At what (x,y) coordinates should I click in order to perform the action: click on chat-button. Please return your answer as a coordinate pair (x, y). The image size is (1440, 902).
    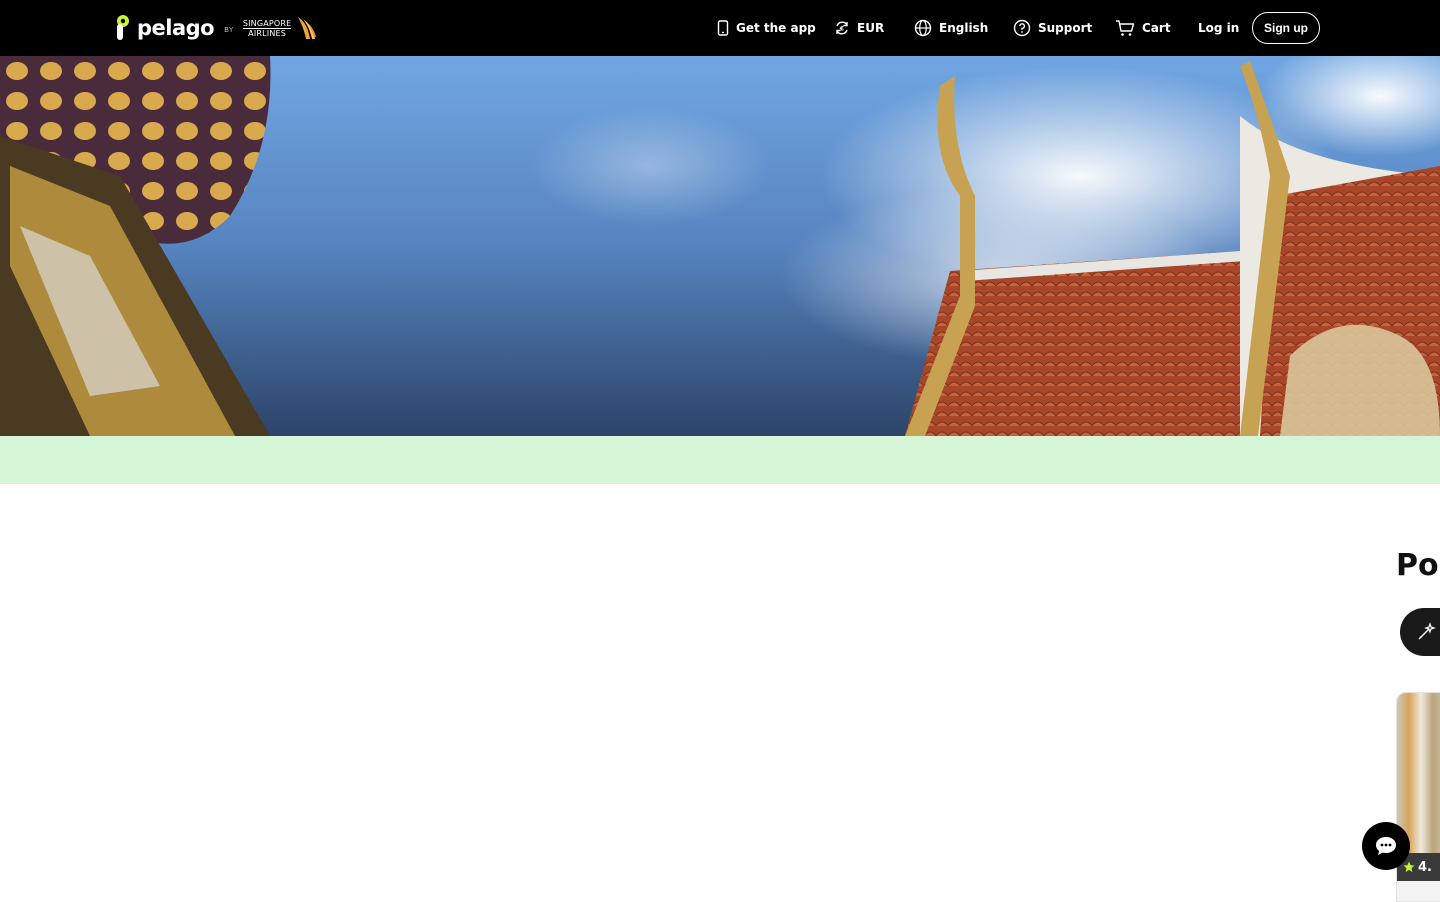
    Looking at the image, I should click on (1386, 846).